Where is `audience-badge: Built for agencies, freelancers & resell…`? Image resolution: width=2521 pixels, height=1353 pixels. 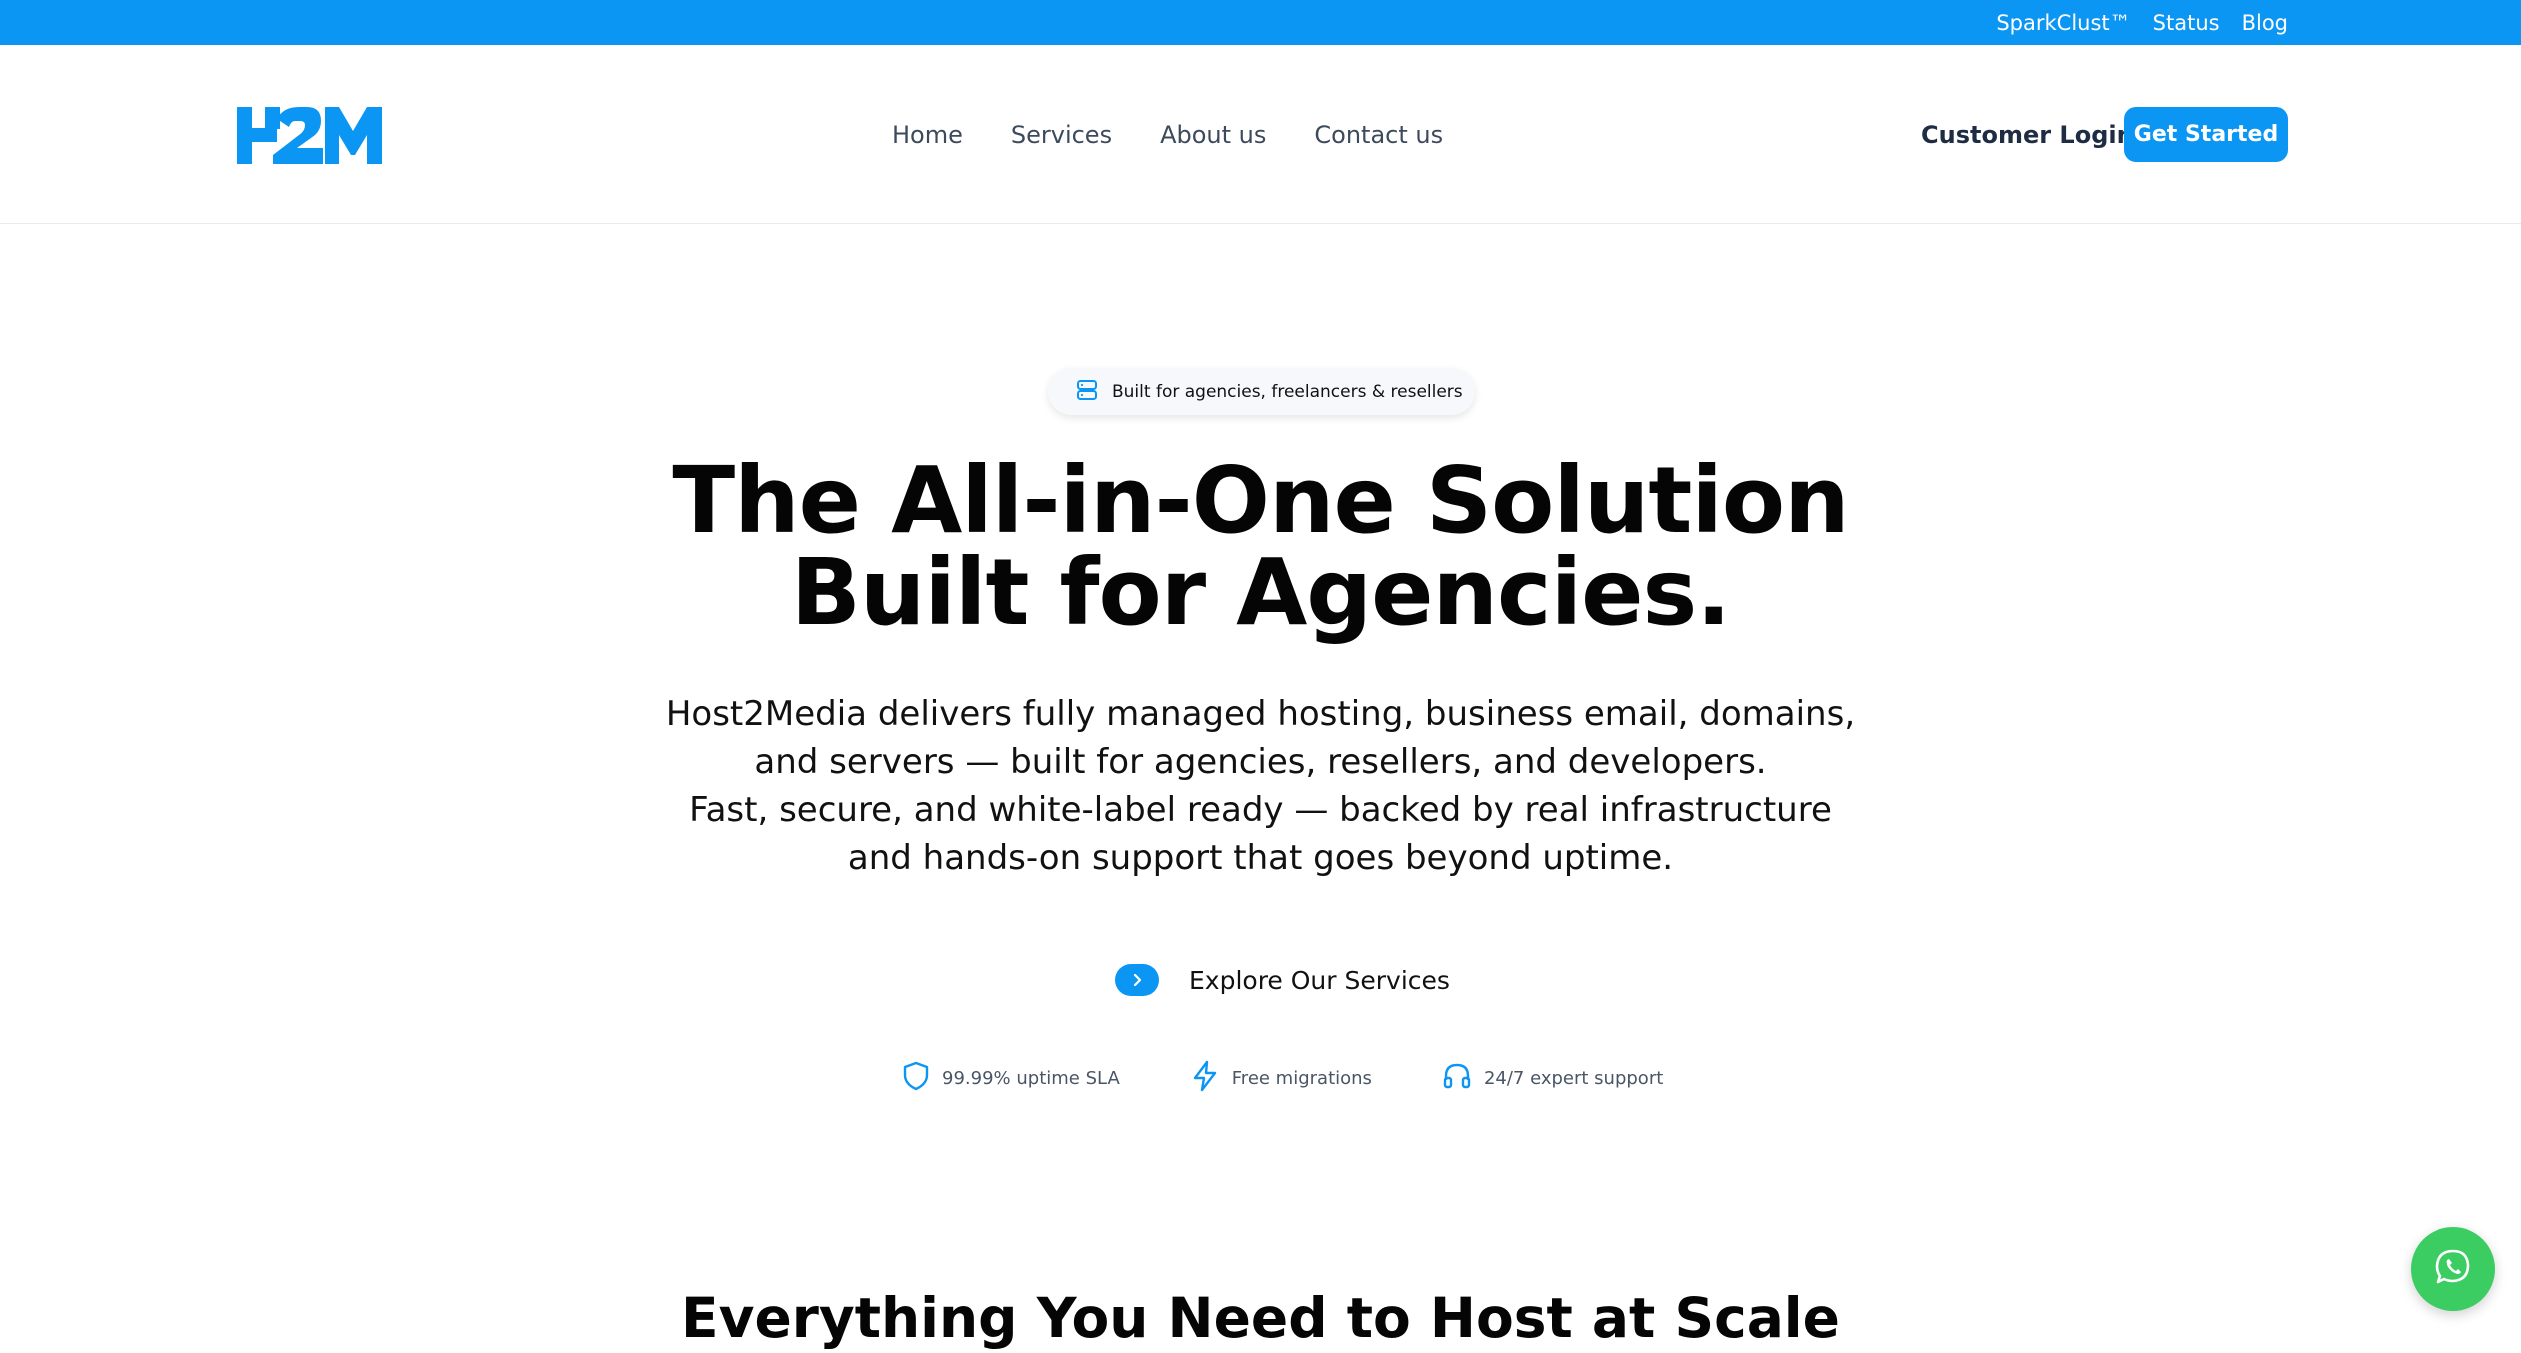 audience-badge: Built for agencies, freelancers & resell… is located at coordinates (1261, 391).